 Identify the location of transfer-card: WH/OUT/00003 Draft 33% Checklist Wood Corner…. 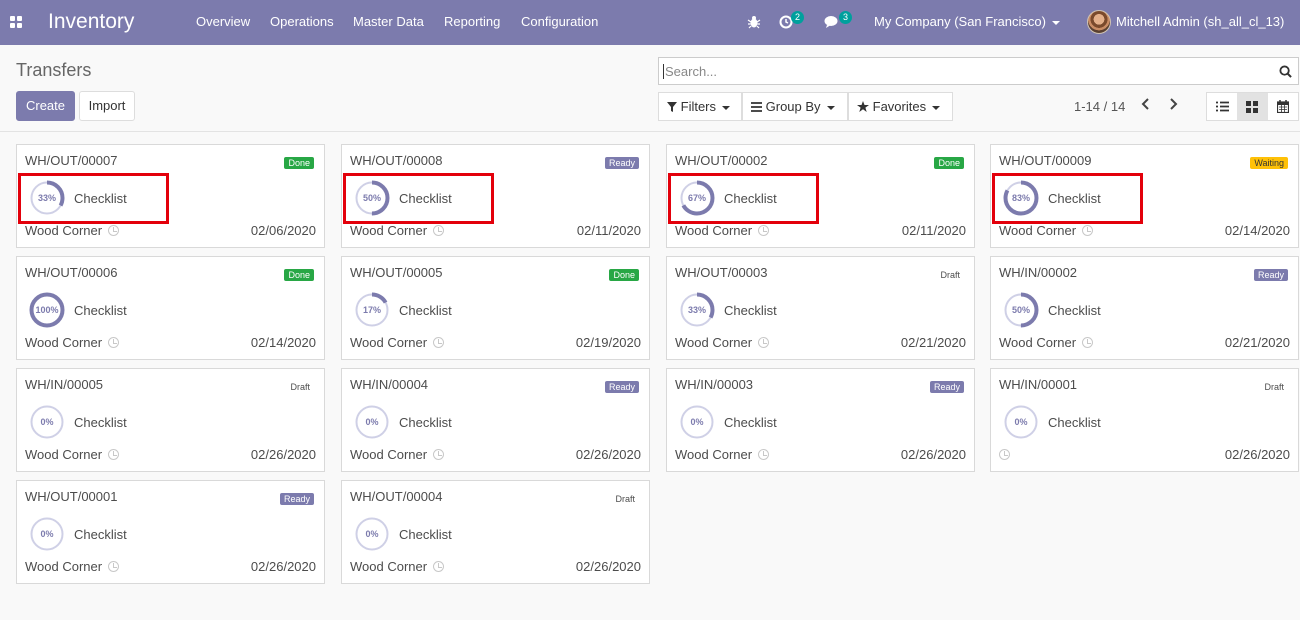
(820, 308).